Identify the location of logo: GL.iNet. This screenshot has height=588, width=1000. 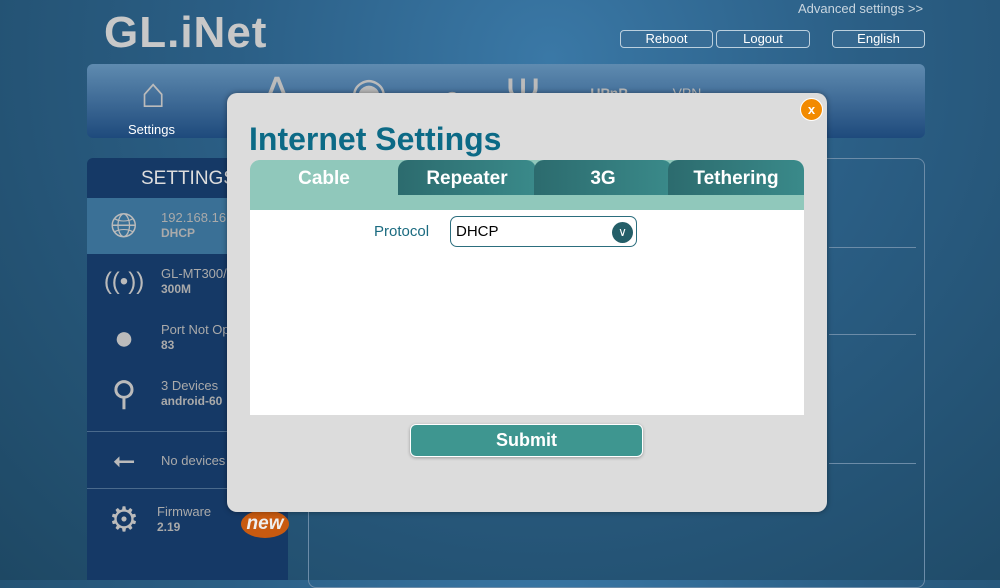
(186, 32).